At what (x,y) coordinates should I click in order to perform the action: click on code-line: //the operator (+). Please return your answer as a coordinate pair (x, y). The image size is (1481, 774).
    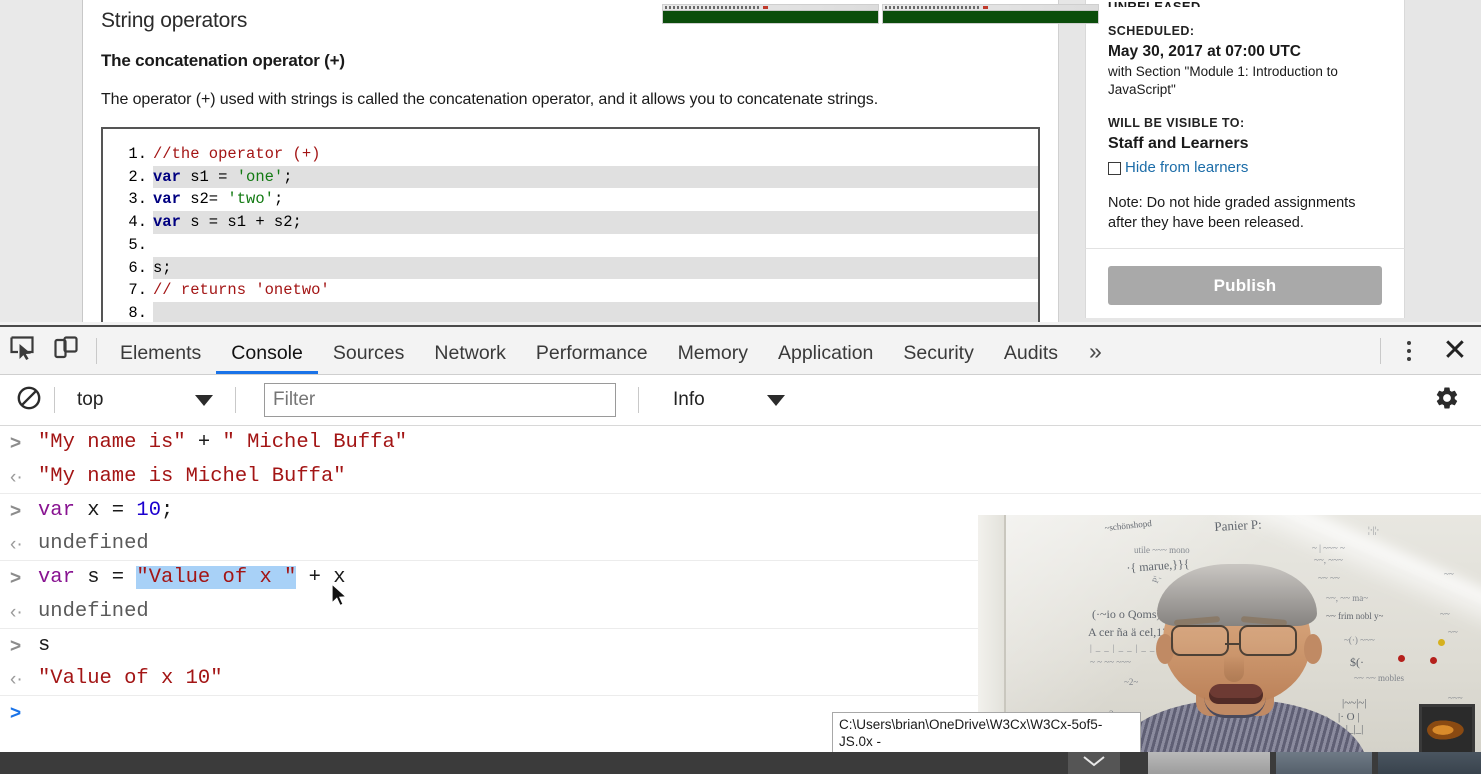
    Looking at the image, I should click on (570, 154).